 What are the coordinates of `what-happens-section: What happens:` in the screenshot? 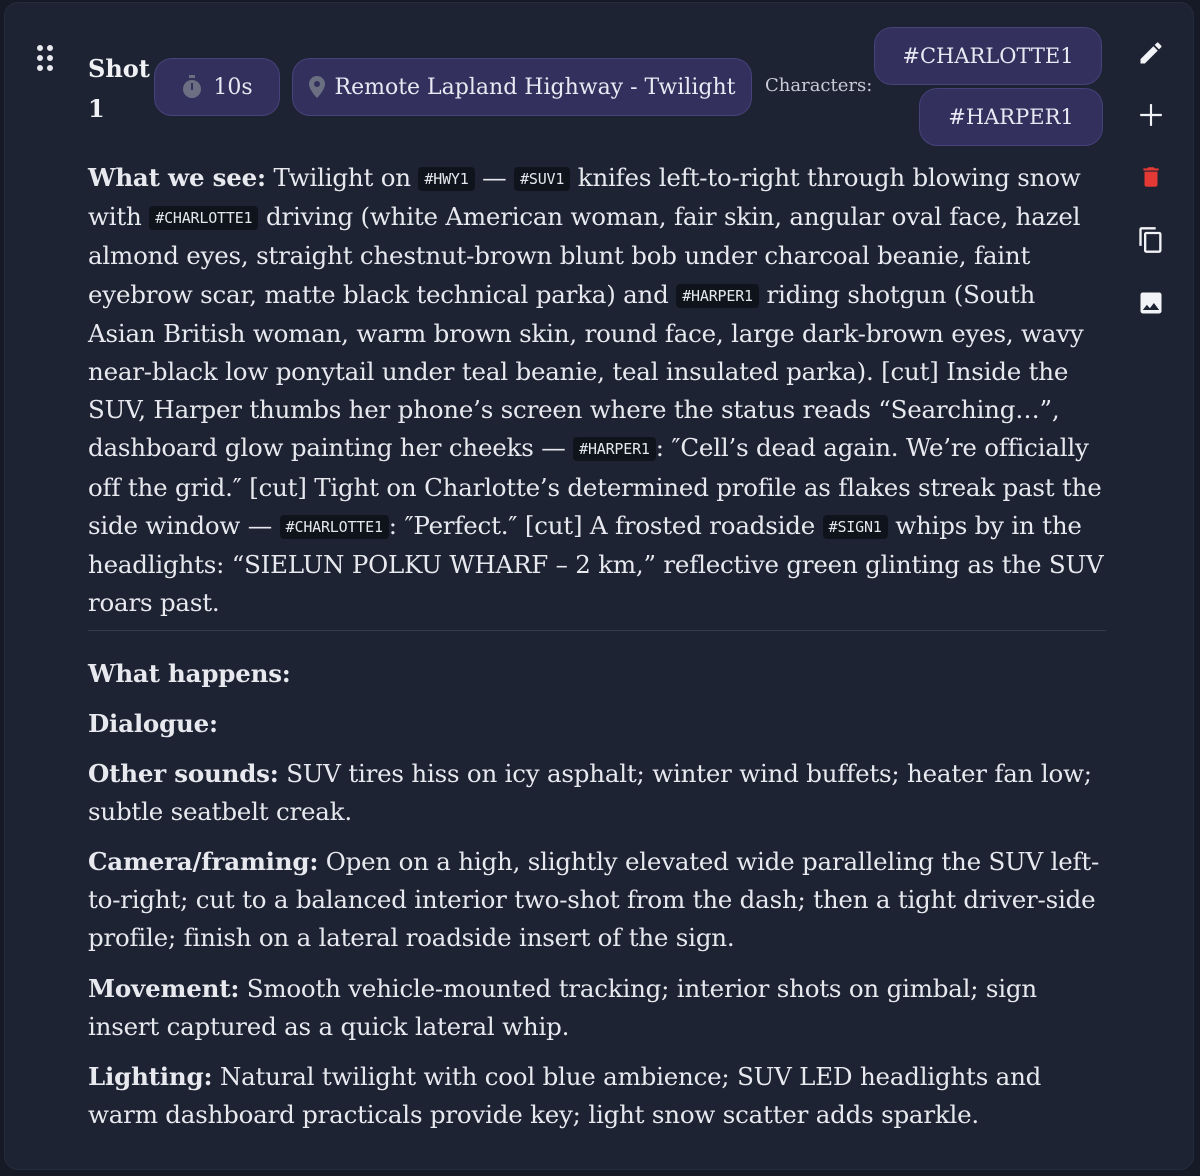 It's located at (599, 674).